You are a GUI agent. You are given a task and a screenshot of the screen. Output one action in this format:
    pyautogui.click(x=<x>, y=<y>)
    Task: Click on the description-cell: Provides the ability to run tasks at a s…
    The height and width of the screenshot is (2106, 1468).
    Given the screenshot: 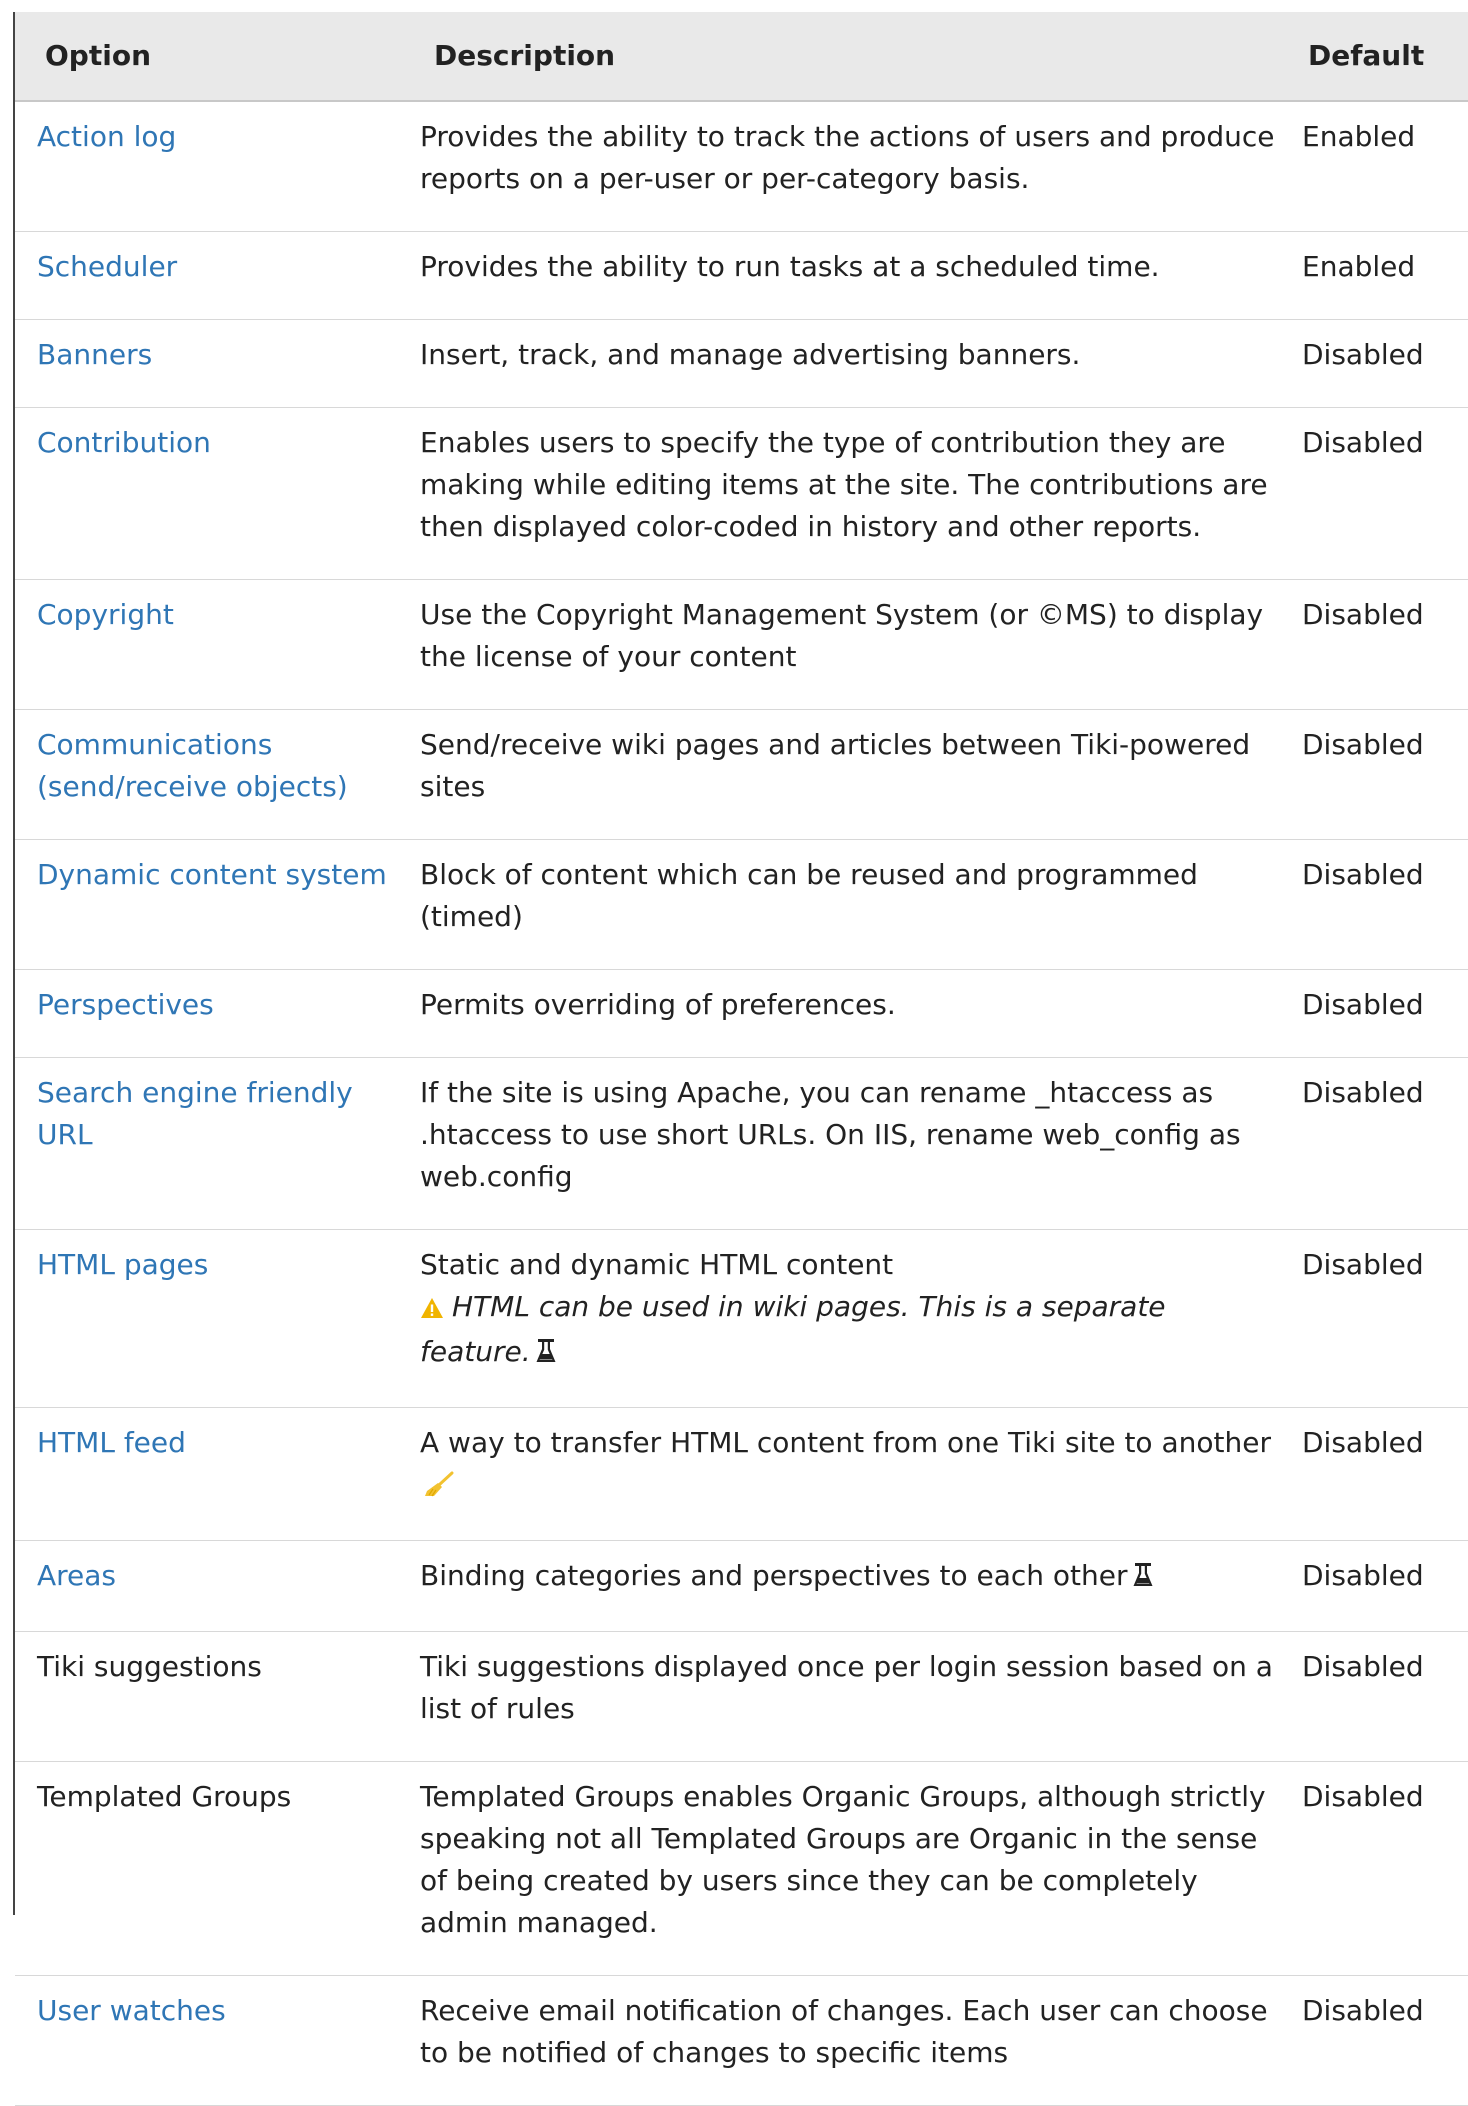 What is the action you would take?
    pyautogui.click(x=853, y=275)
    